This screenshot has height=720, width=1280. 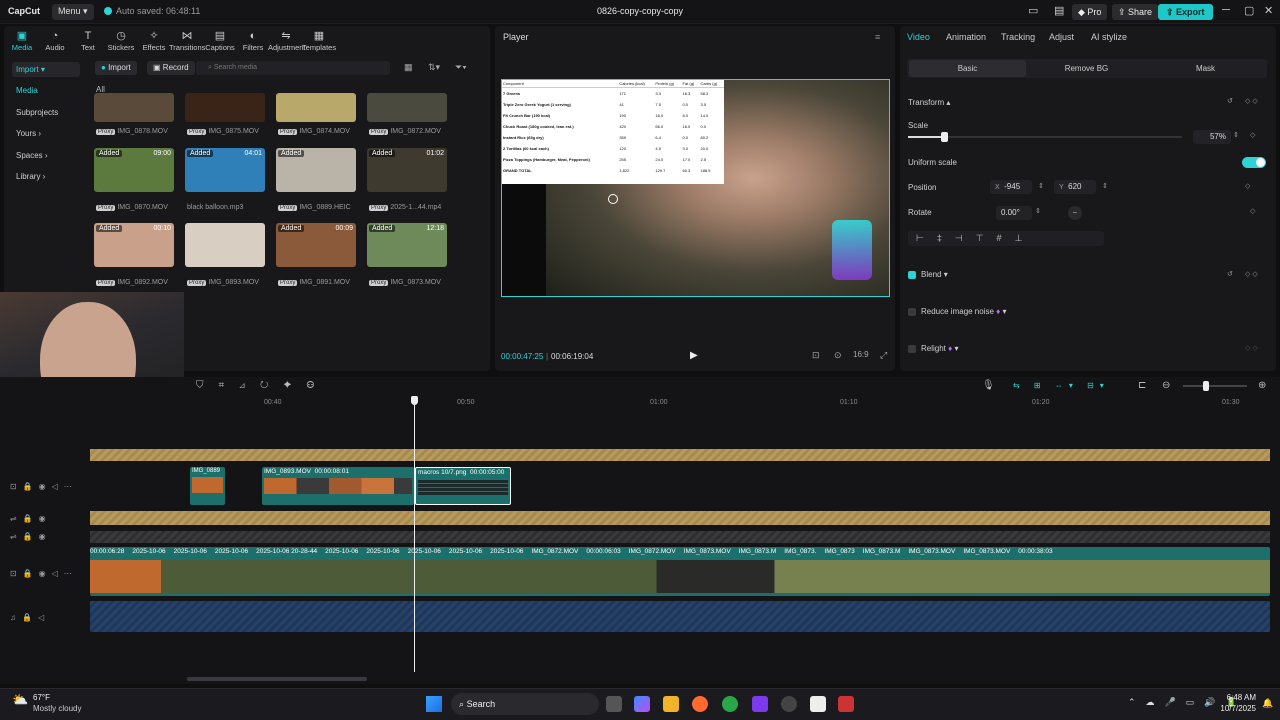 I want to click on search-input: ⌕ Search media, so click(x=293, y=68).